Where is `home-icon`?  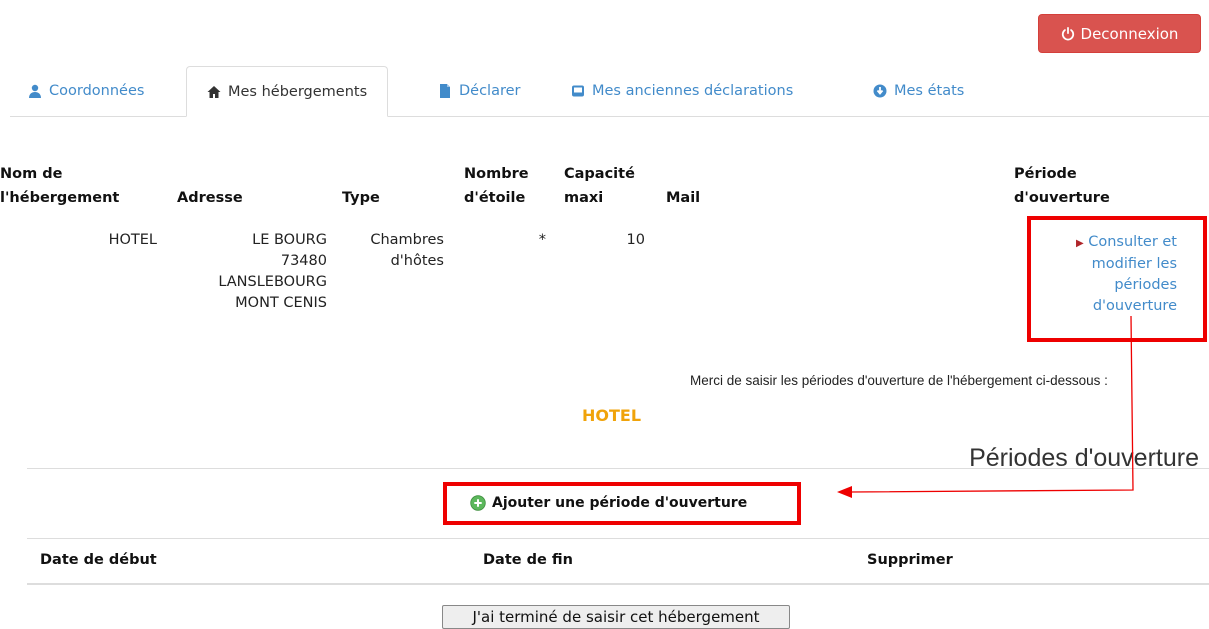 home-icon is located at coordinates (214, 91).